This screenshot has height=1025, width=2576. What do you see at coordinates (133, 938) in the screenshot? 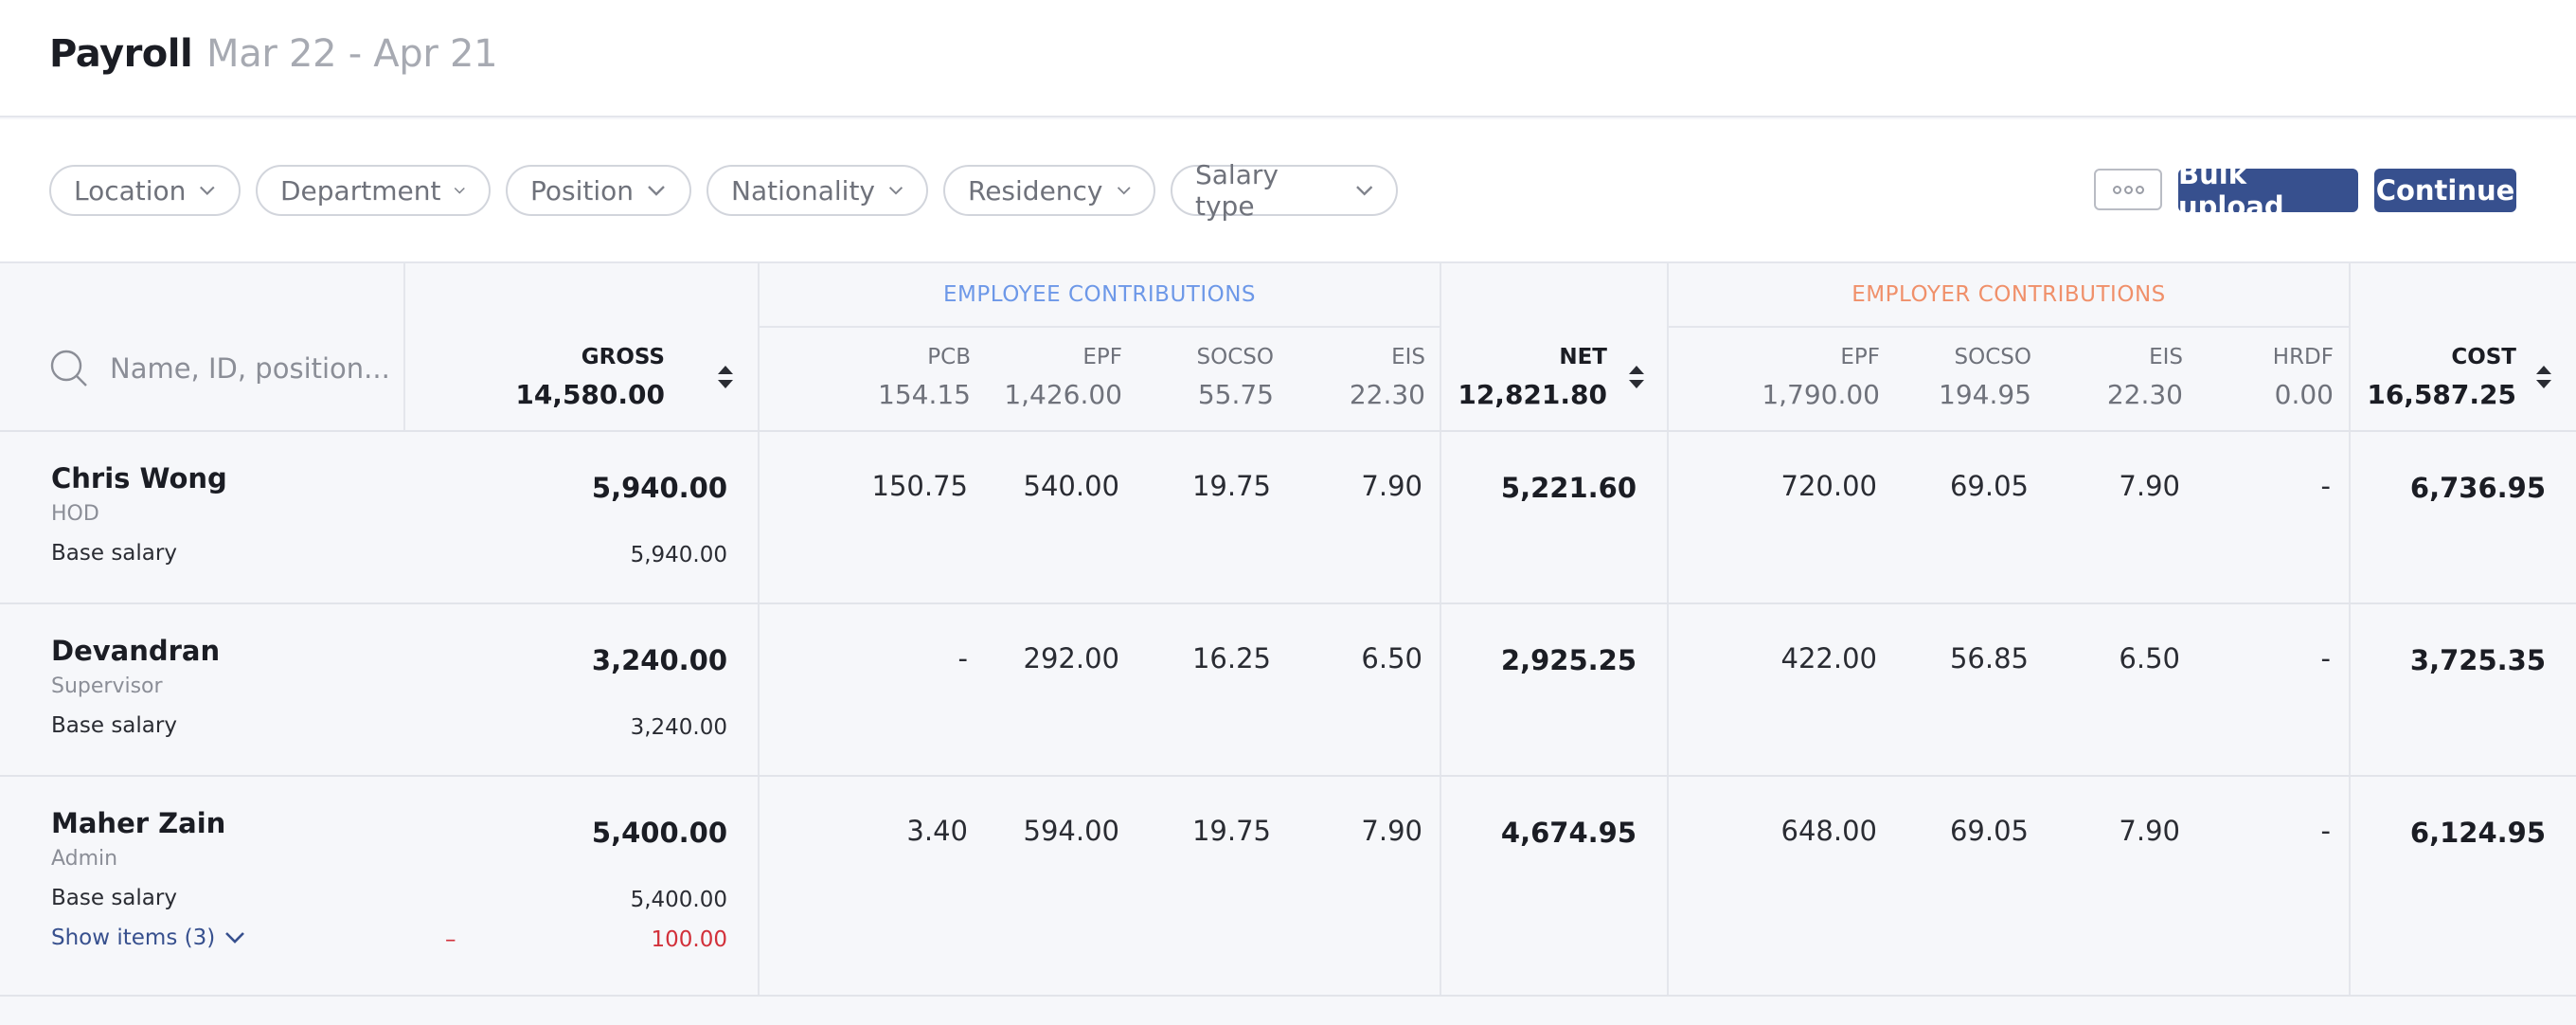
I see `show-items-label: Show items (3)` at bounding box center [133, 938].